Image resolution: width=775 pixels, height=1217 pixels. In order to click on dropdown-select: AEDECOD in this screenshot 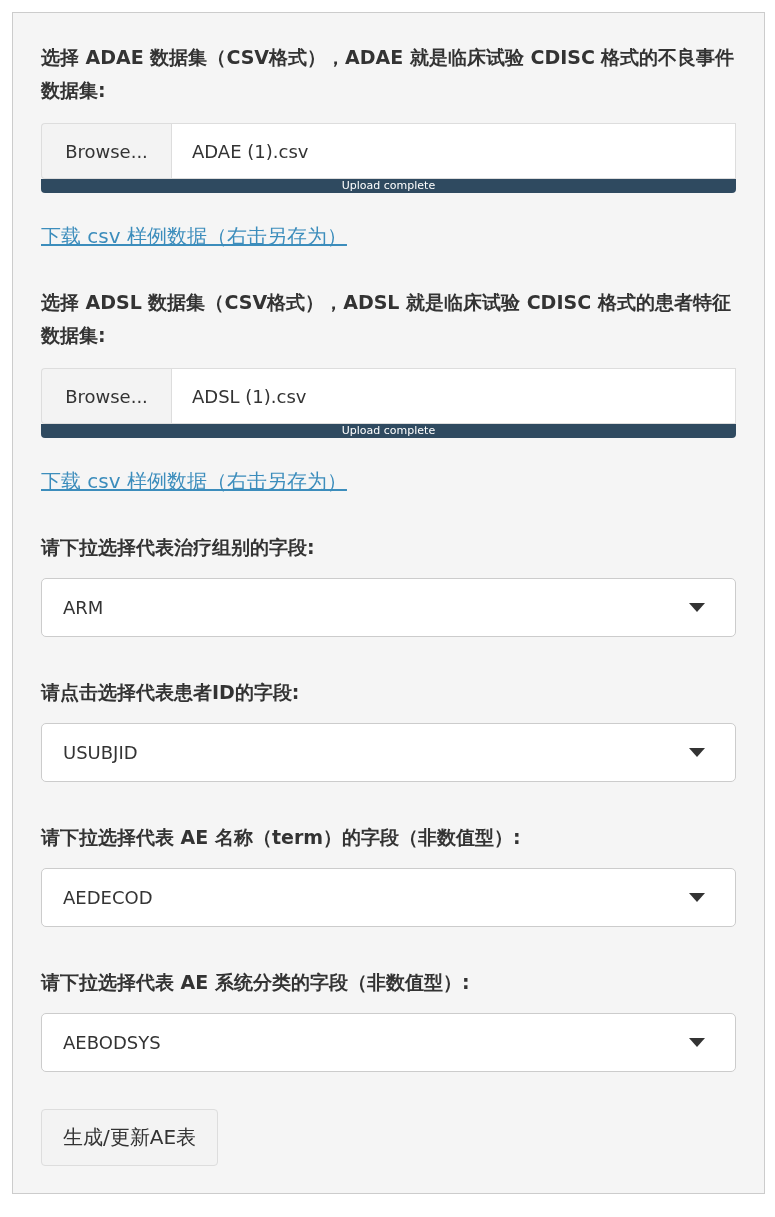, I will do `click(388, 897)`.